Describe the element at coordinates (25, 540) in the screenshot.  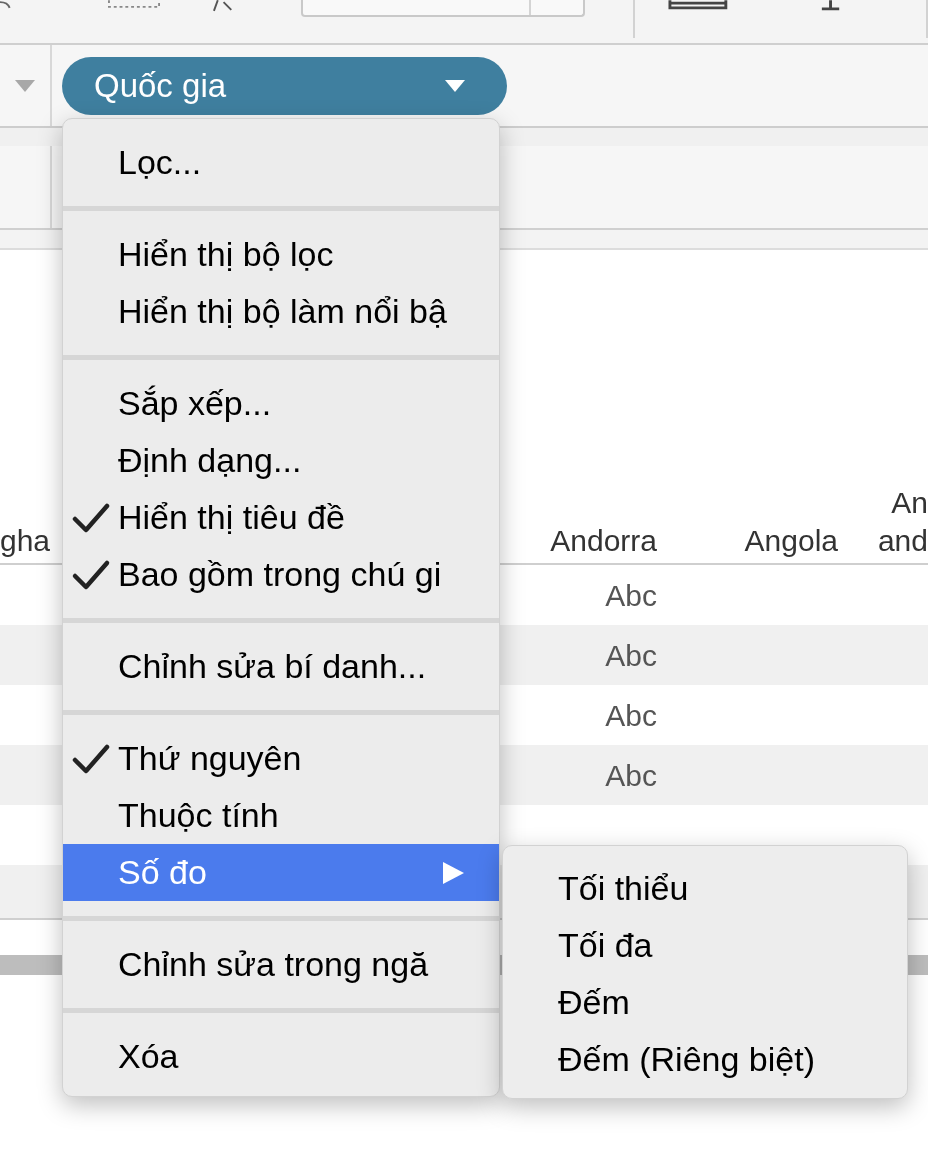
I see `column-header: gha` at that location.